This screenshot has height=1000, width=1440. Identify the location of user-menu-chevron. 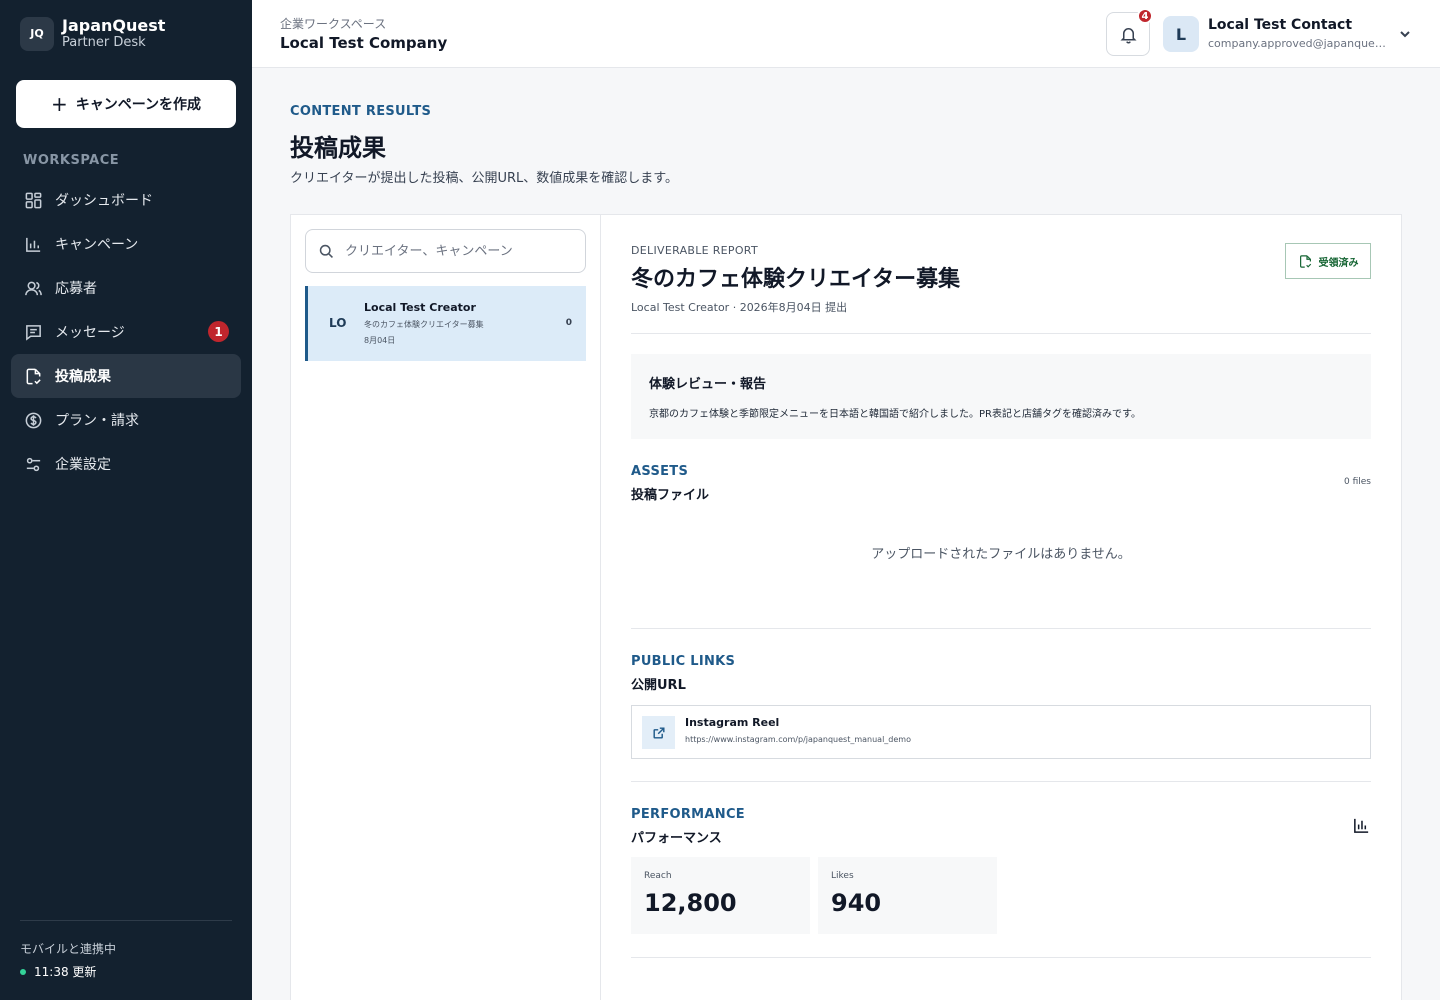
(1405, 34).